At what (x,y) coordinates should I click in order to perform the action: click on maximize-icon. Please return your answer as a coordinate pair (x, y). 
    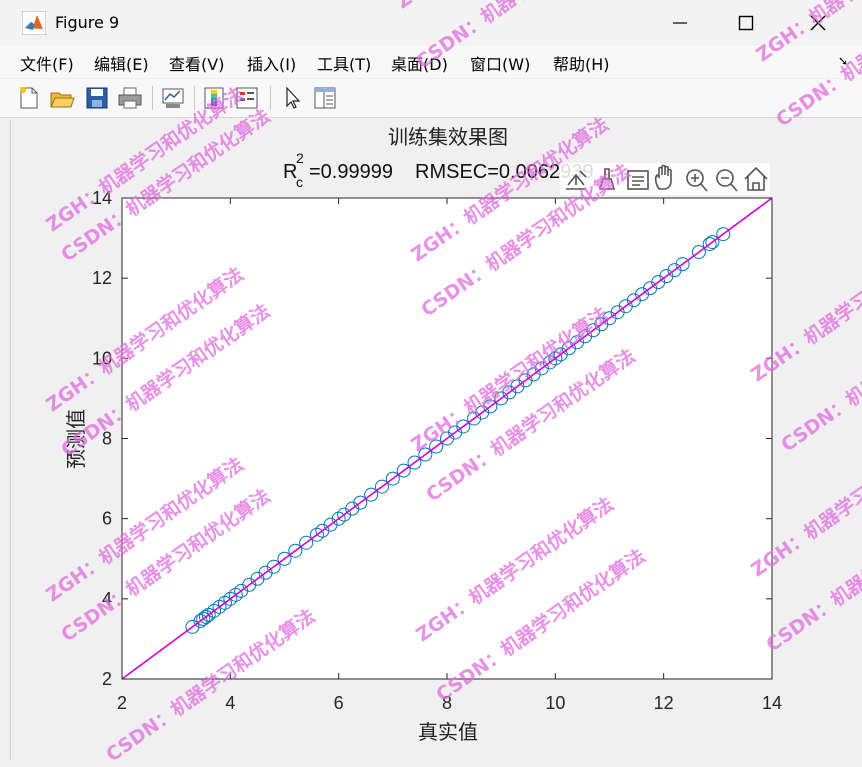
    Looking at the image, I should click on (746, 23).